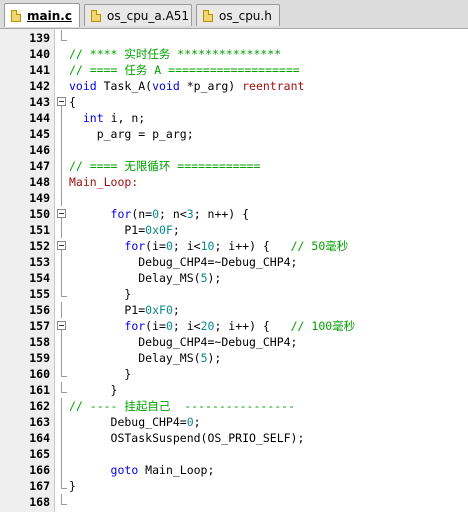 This screenshot has width=468, height=512. What do you see at coordinates (103, 182) in the screenshot?
I see `code-text: Main_Loop:` at bounding box center [103, 182].